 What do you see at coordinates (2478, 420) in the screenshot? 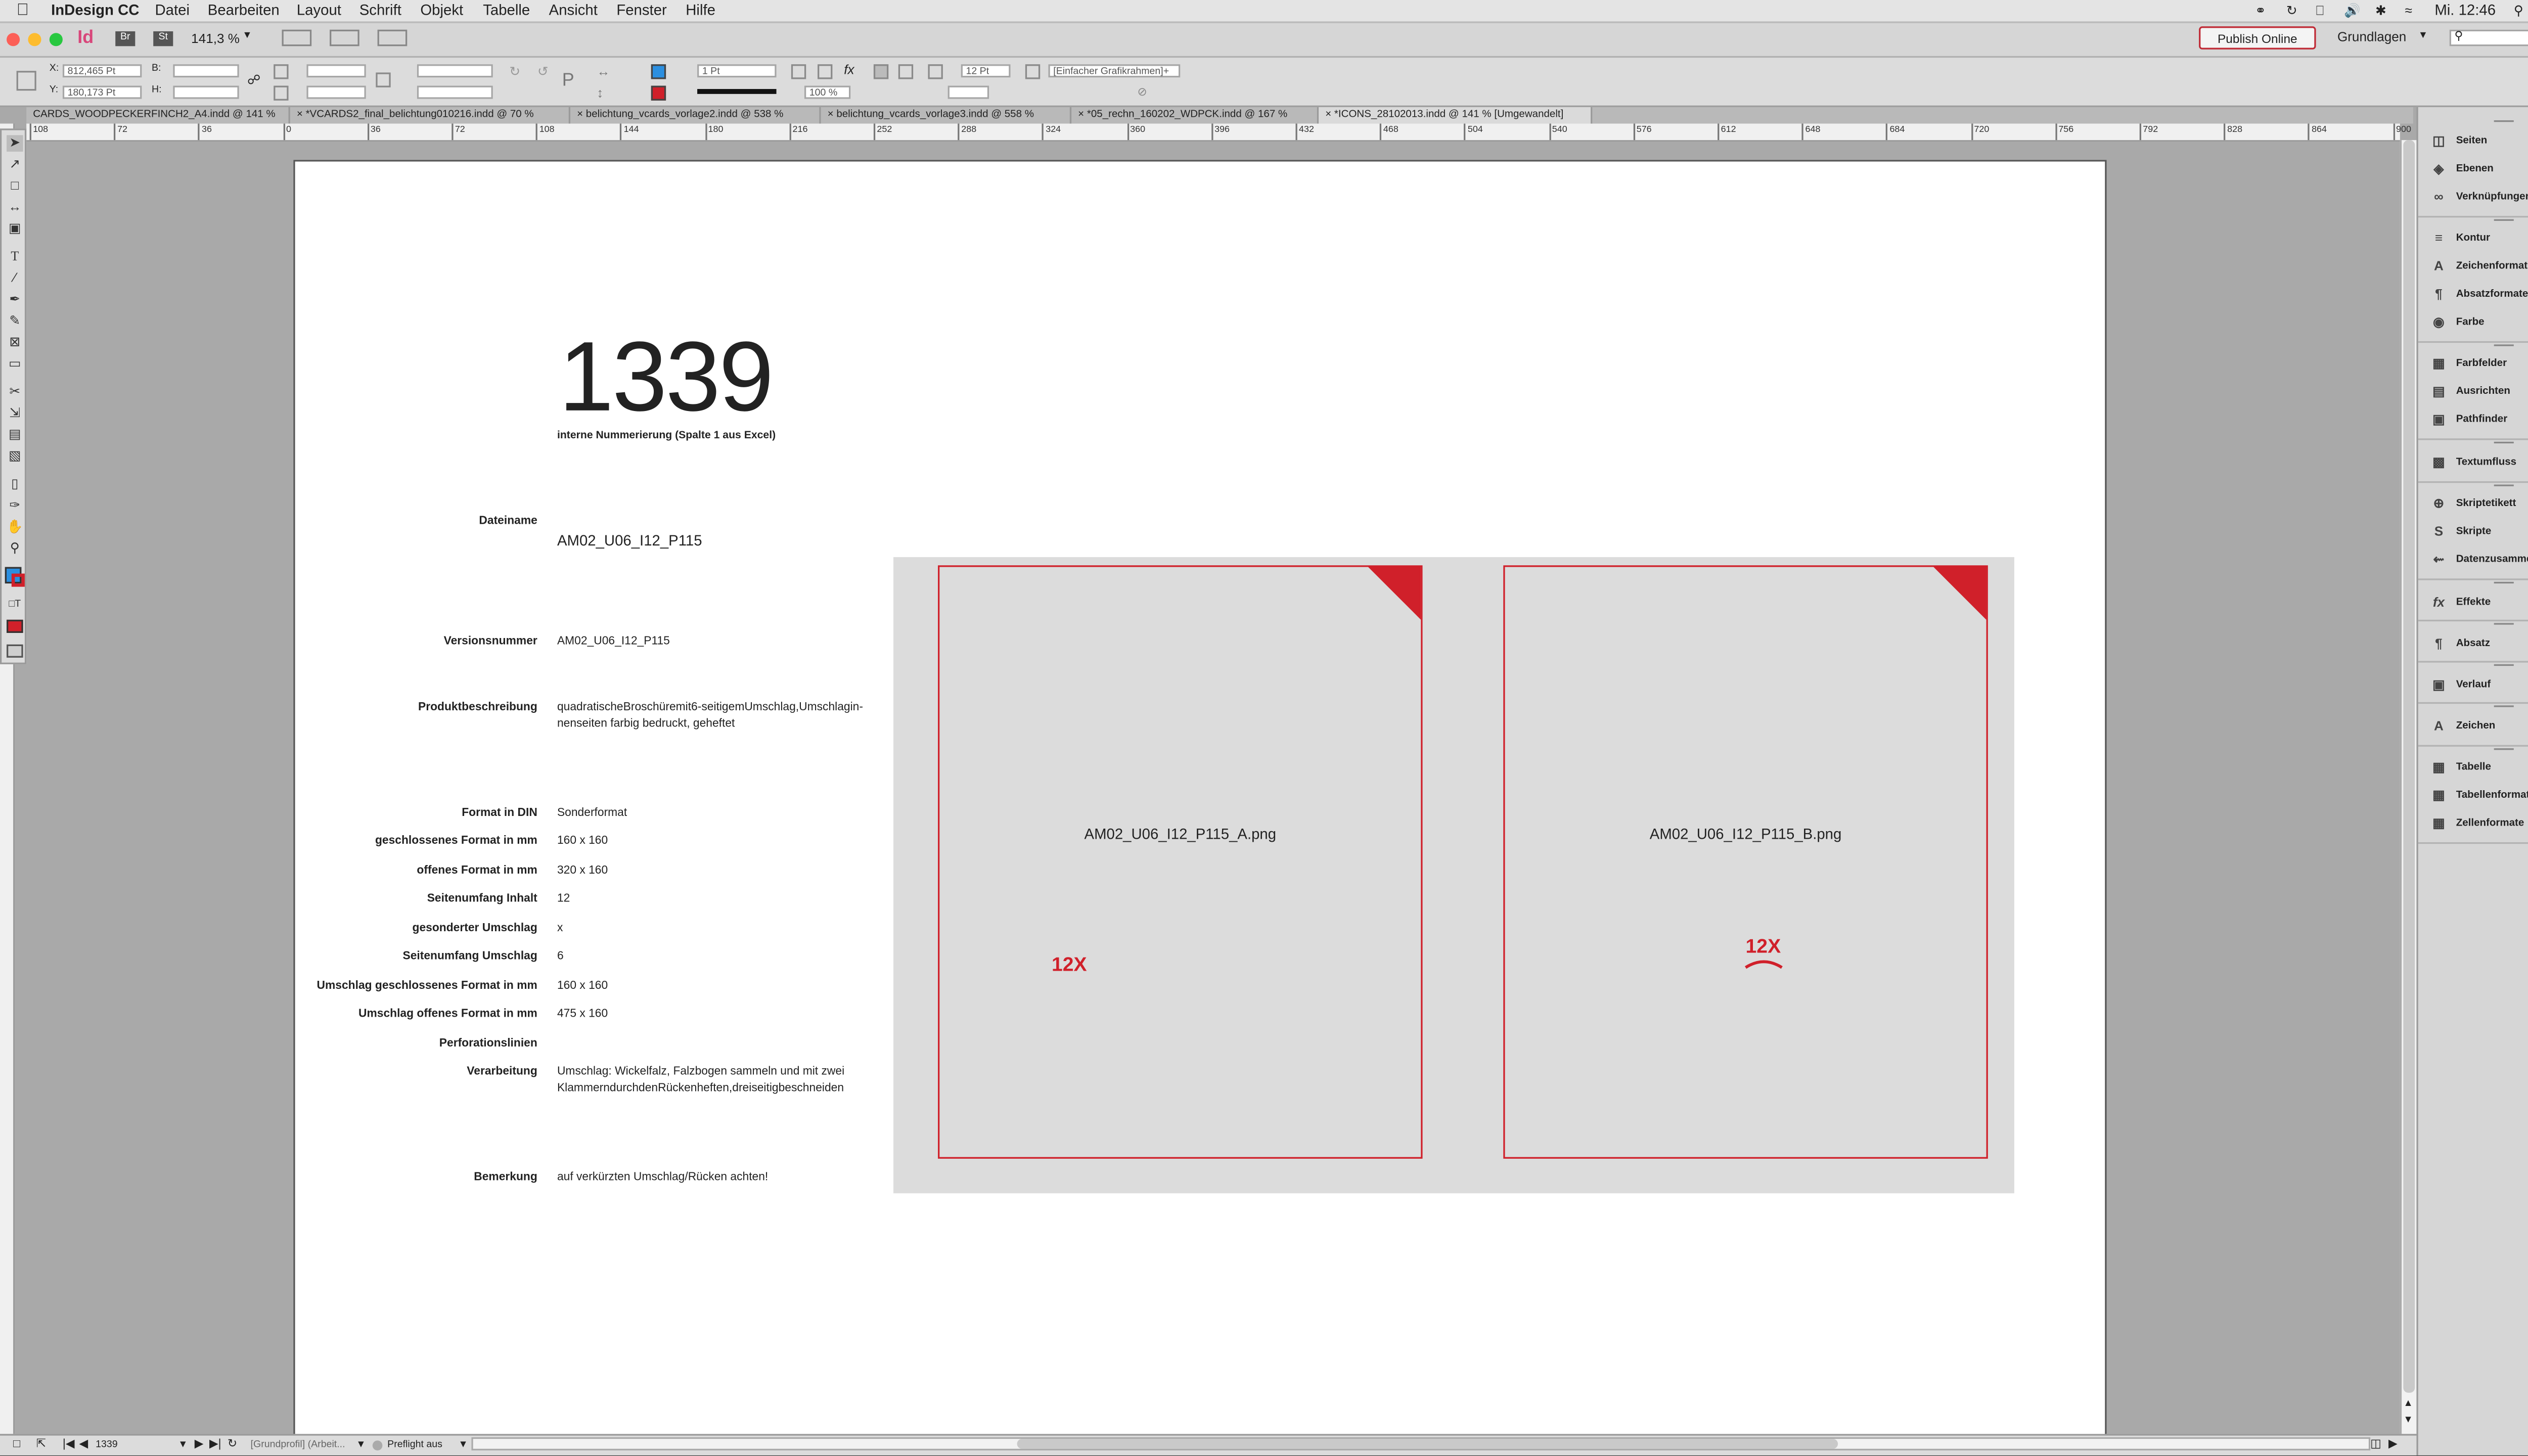
I see `panel-pathfinder: ▣ Pathfinder` at bounding box center [2478, 420].